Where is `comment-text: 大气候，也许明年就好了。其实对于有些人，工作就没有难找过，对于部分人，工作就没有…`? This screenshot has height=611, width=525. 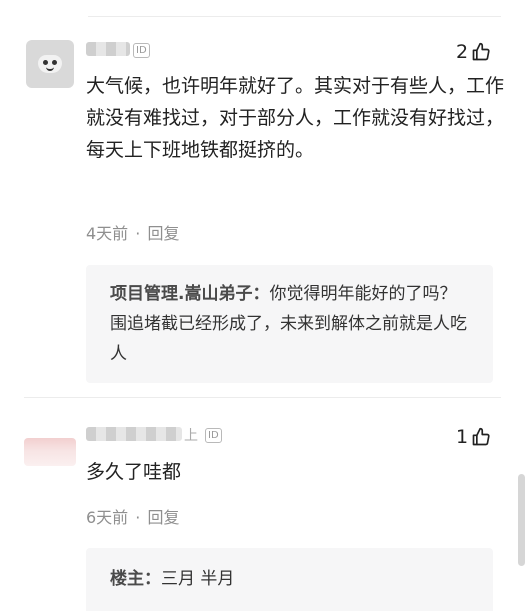 comment-text: 大气候，也许明年就好了。其实对于有些人，工作就没有难找过，对于部分人，工作就没有… is located at coordinates (295, 118).